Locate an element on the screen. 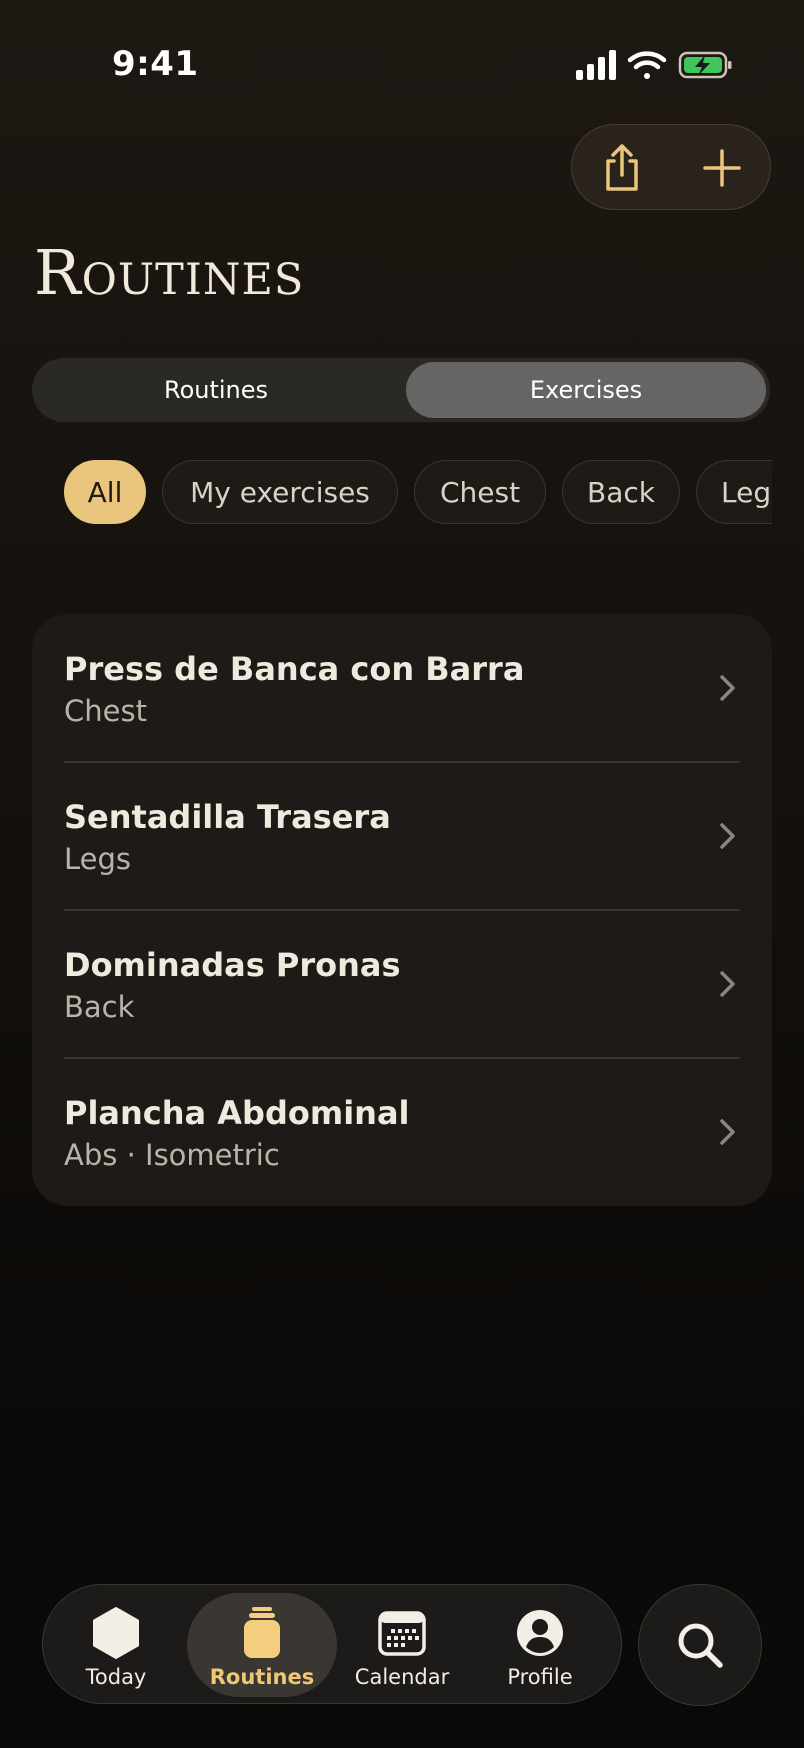 This screenshot has height=1748, width=804. exercise-name: Sentadilla Trasera is located at coordinates (227, 817).